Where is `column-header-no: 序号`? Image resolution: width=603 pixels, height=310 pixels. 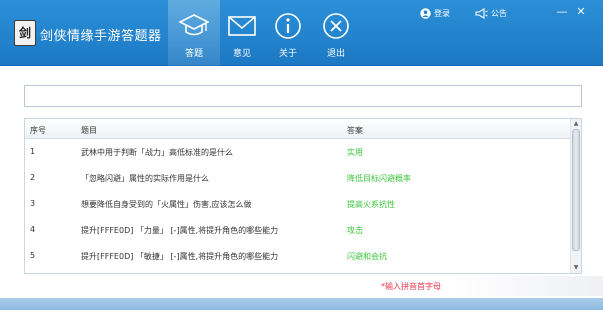
column-header-no: 序号 is located at coordinates (38, 130).